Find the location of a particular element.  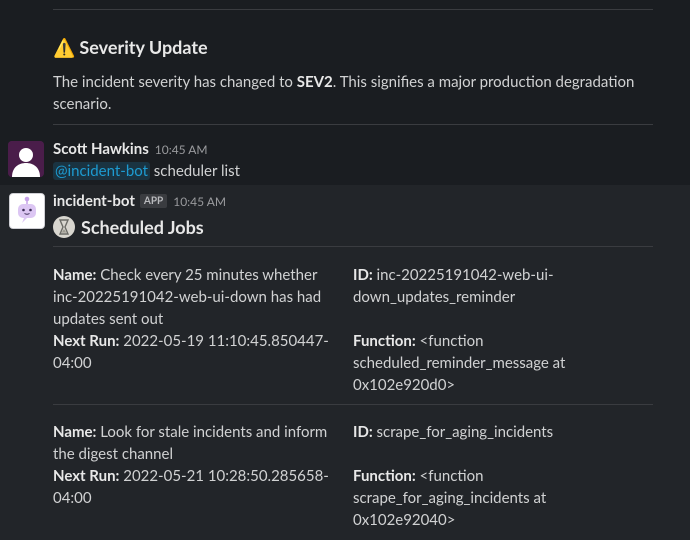

message-body: @incident-bot scheduler list is located at coordinates (146, 171).